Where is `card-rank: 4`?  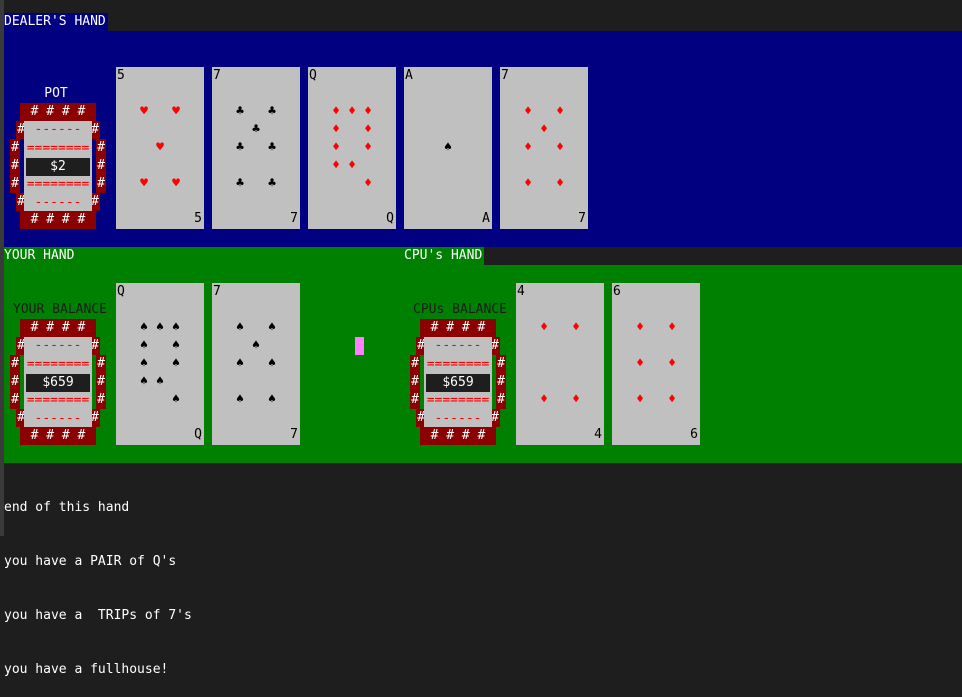
card-rank: 4 is located at coordinates (521, 291).